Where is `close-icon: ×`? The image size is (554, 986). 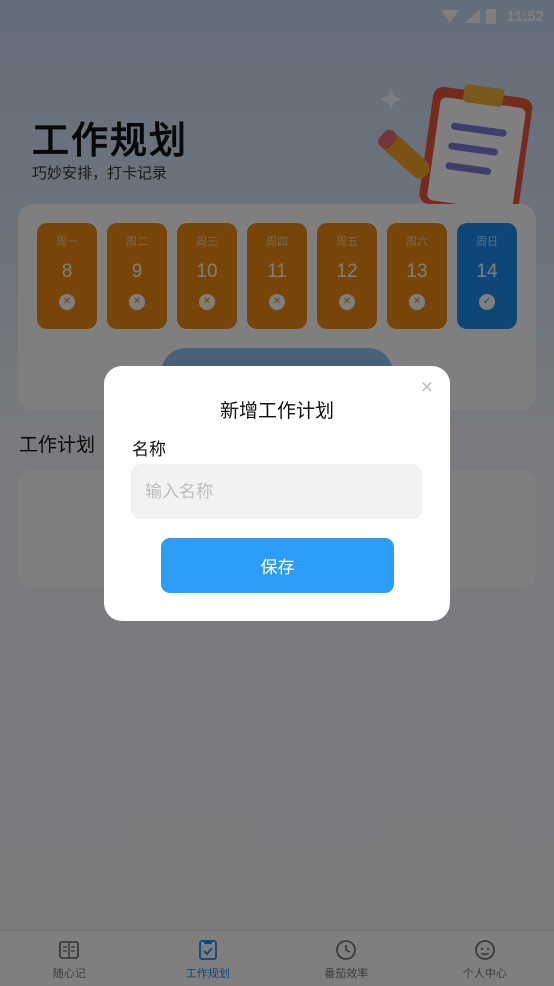
close-icon: × is located at coordinates (427, 387).